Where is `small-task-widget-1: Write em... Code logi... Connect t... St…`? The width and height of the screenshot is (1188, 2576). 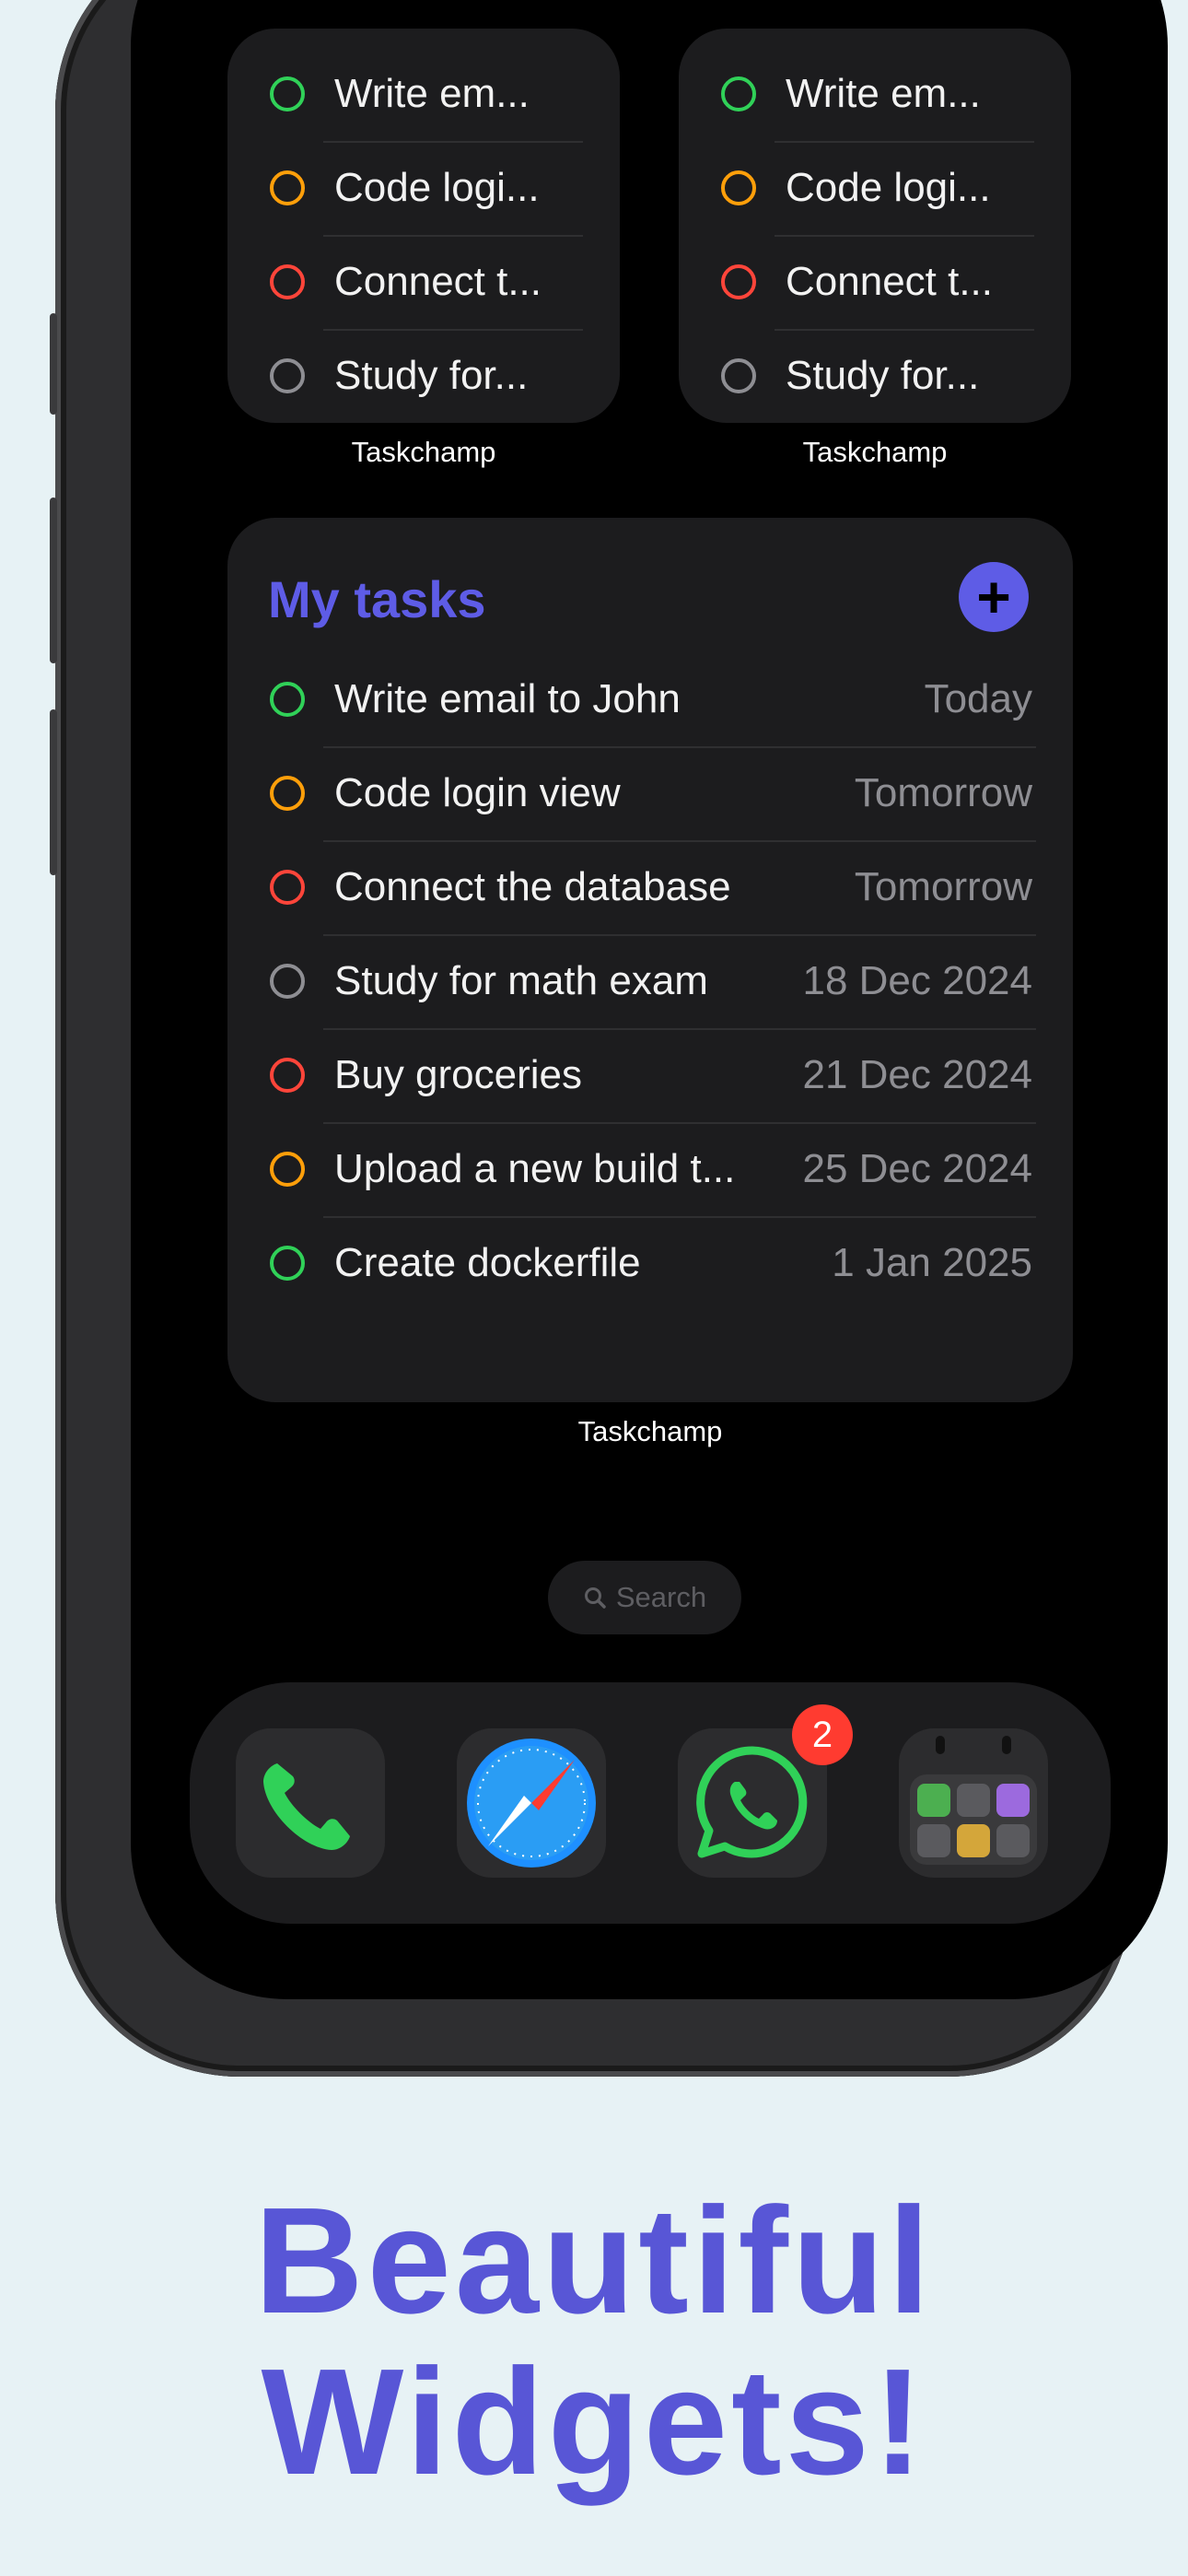
small-task-widget-1: Write em... Code logi... Connect t... St… is located at coordinates (423, 226).